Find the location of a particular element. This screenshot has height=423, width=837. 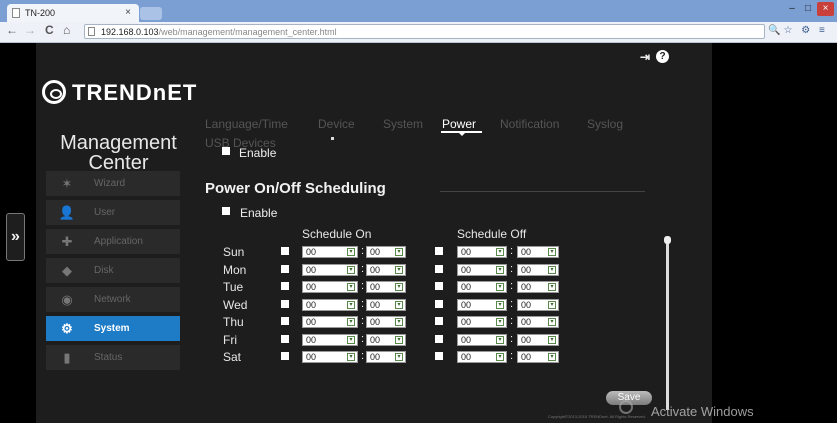

sidebar-item-system: ⚙ System is located at coordinates (113, 328).